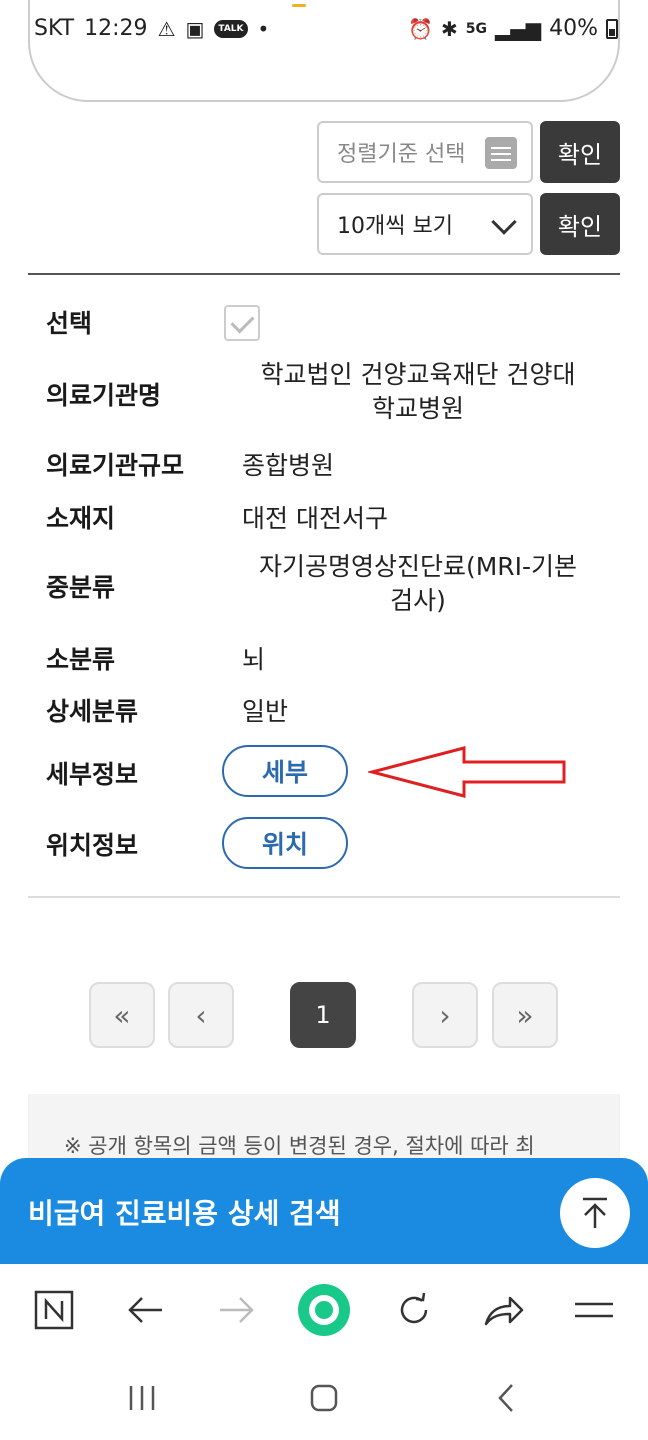  What do you see at coordinates (580, 224) in the screenshot?
I see `page-size-confirm-button: 확인` at bounding box center [580, 224].